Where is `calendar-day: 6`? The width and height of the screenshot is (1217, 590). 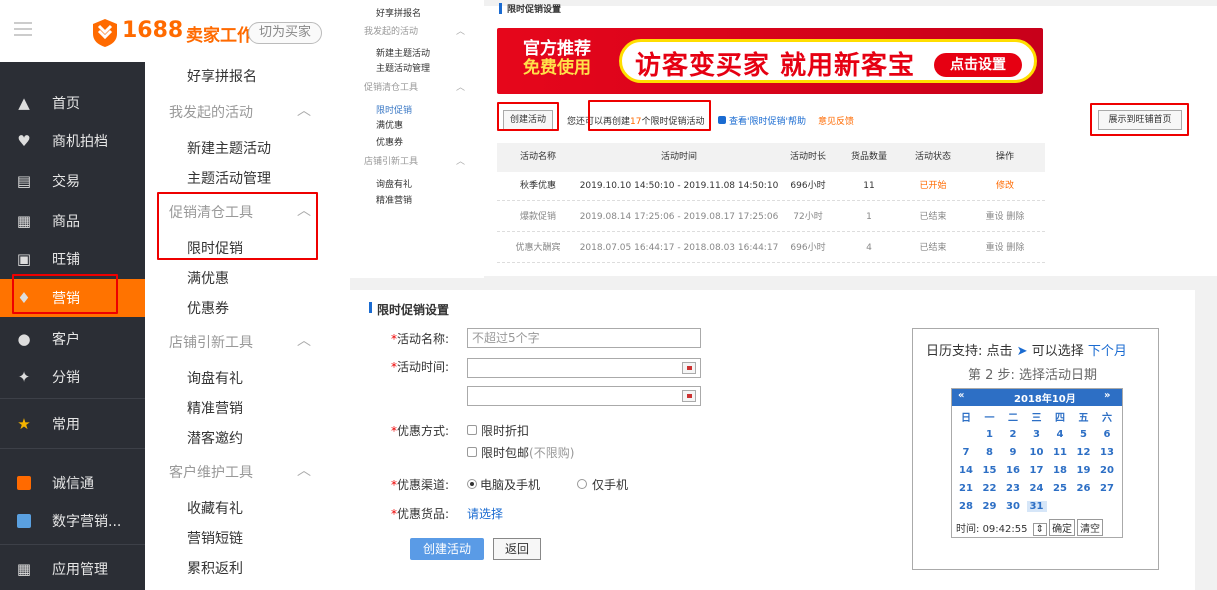 calendar-day: 6 is located at coordinates (1107, 434).